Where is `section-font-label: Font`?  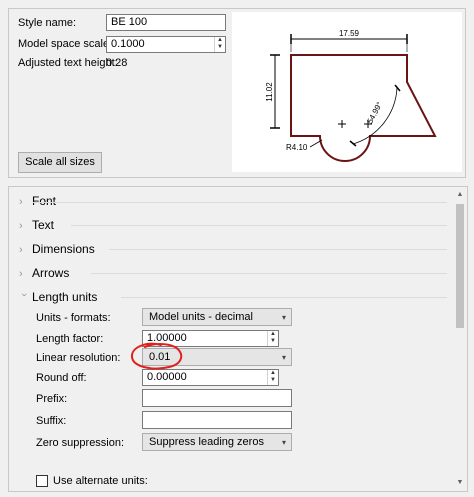 section-font-label: Font is located at coordinates (44, 201).